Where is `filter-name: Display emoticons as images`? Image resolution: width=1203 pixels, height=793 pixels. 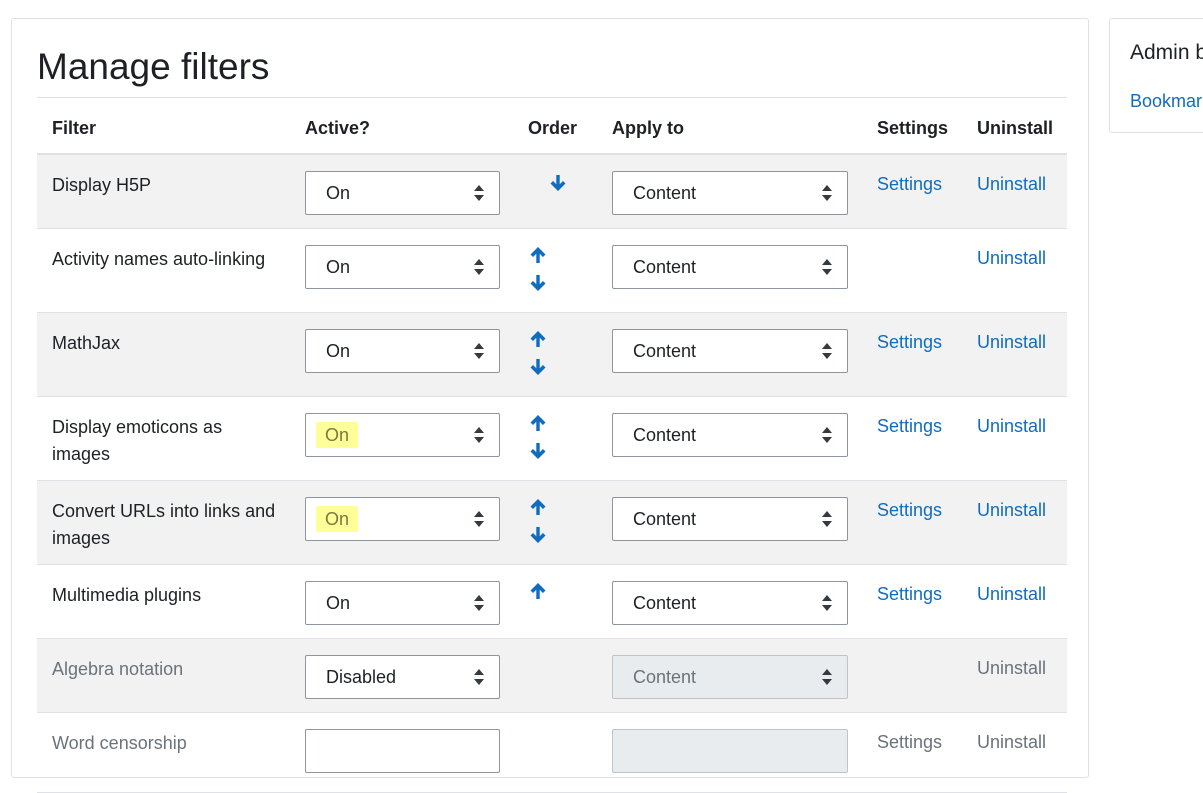
filter-name: Display emoticons as images is located at coordinates (137, 440).